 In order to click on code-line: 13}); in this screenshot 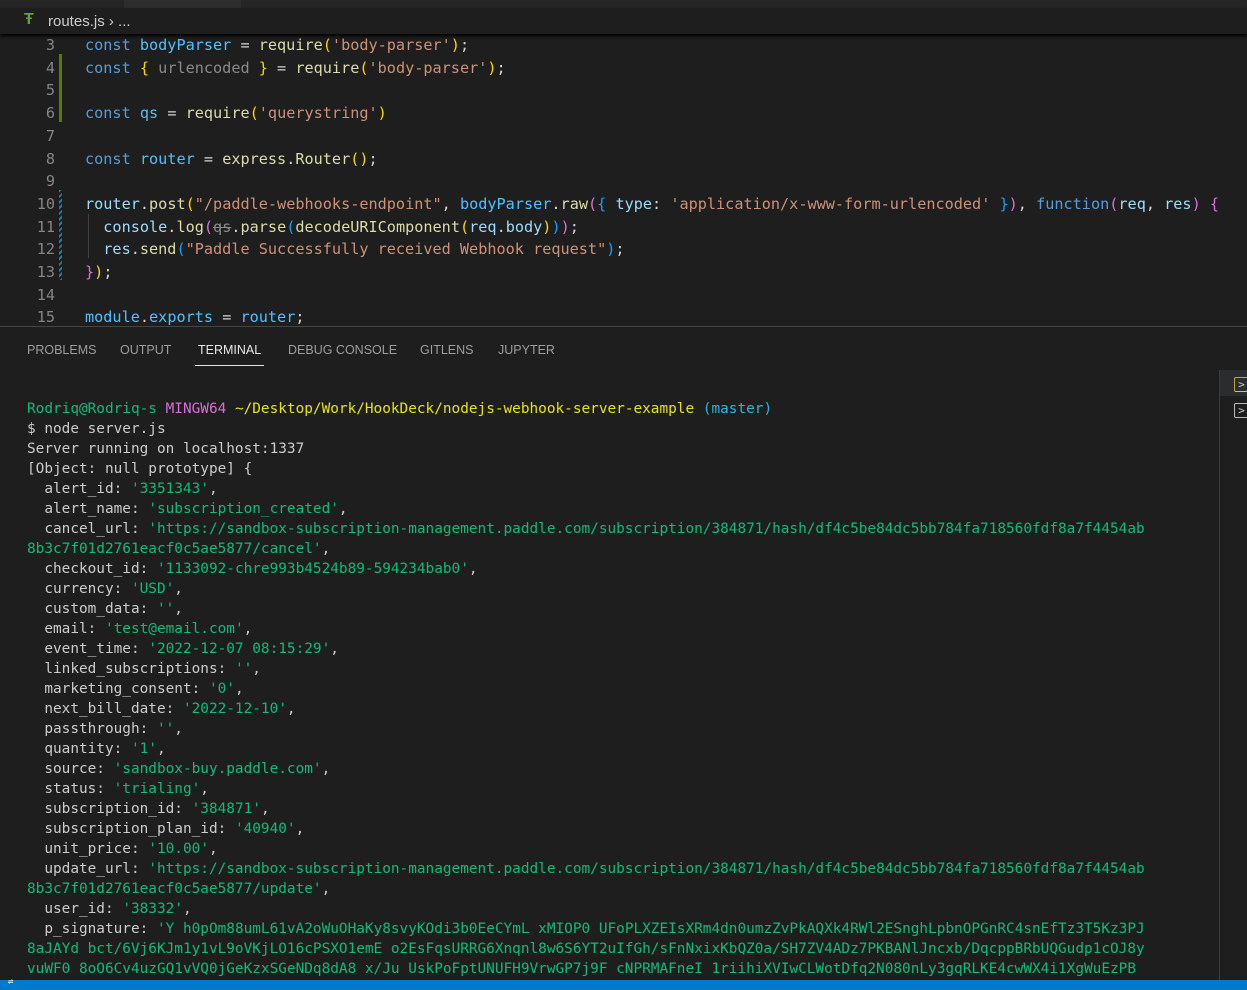, I will do `click(623, 272)`.